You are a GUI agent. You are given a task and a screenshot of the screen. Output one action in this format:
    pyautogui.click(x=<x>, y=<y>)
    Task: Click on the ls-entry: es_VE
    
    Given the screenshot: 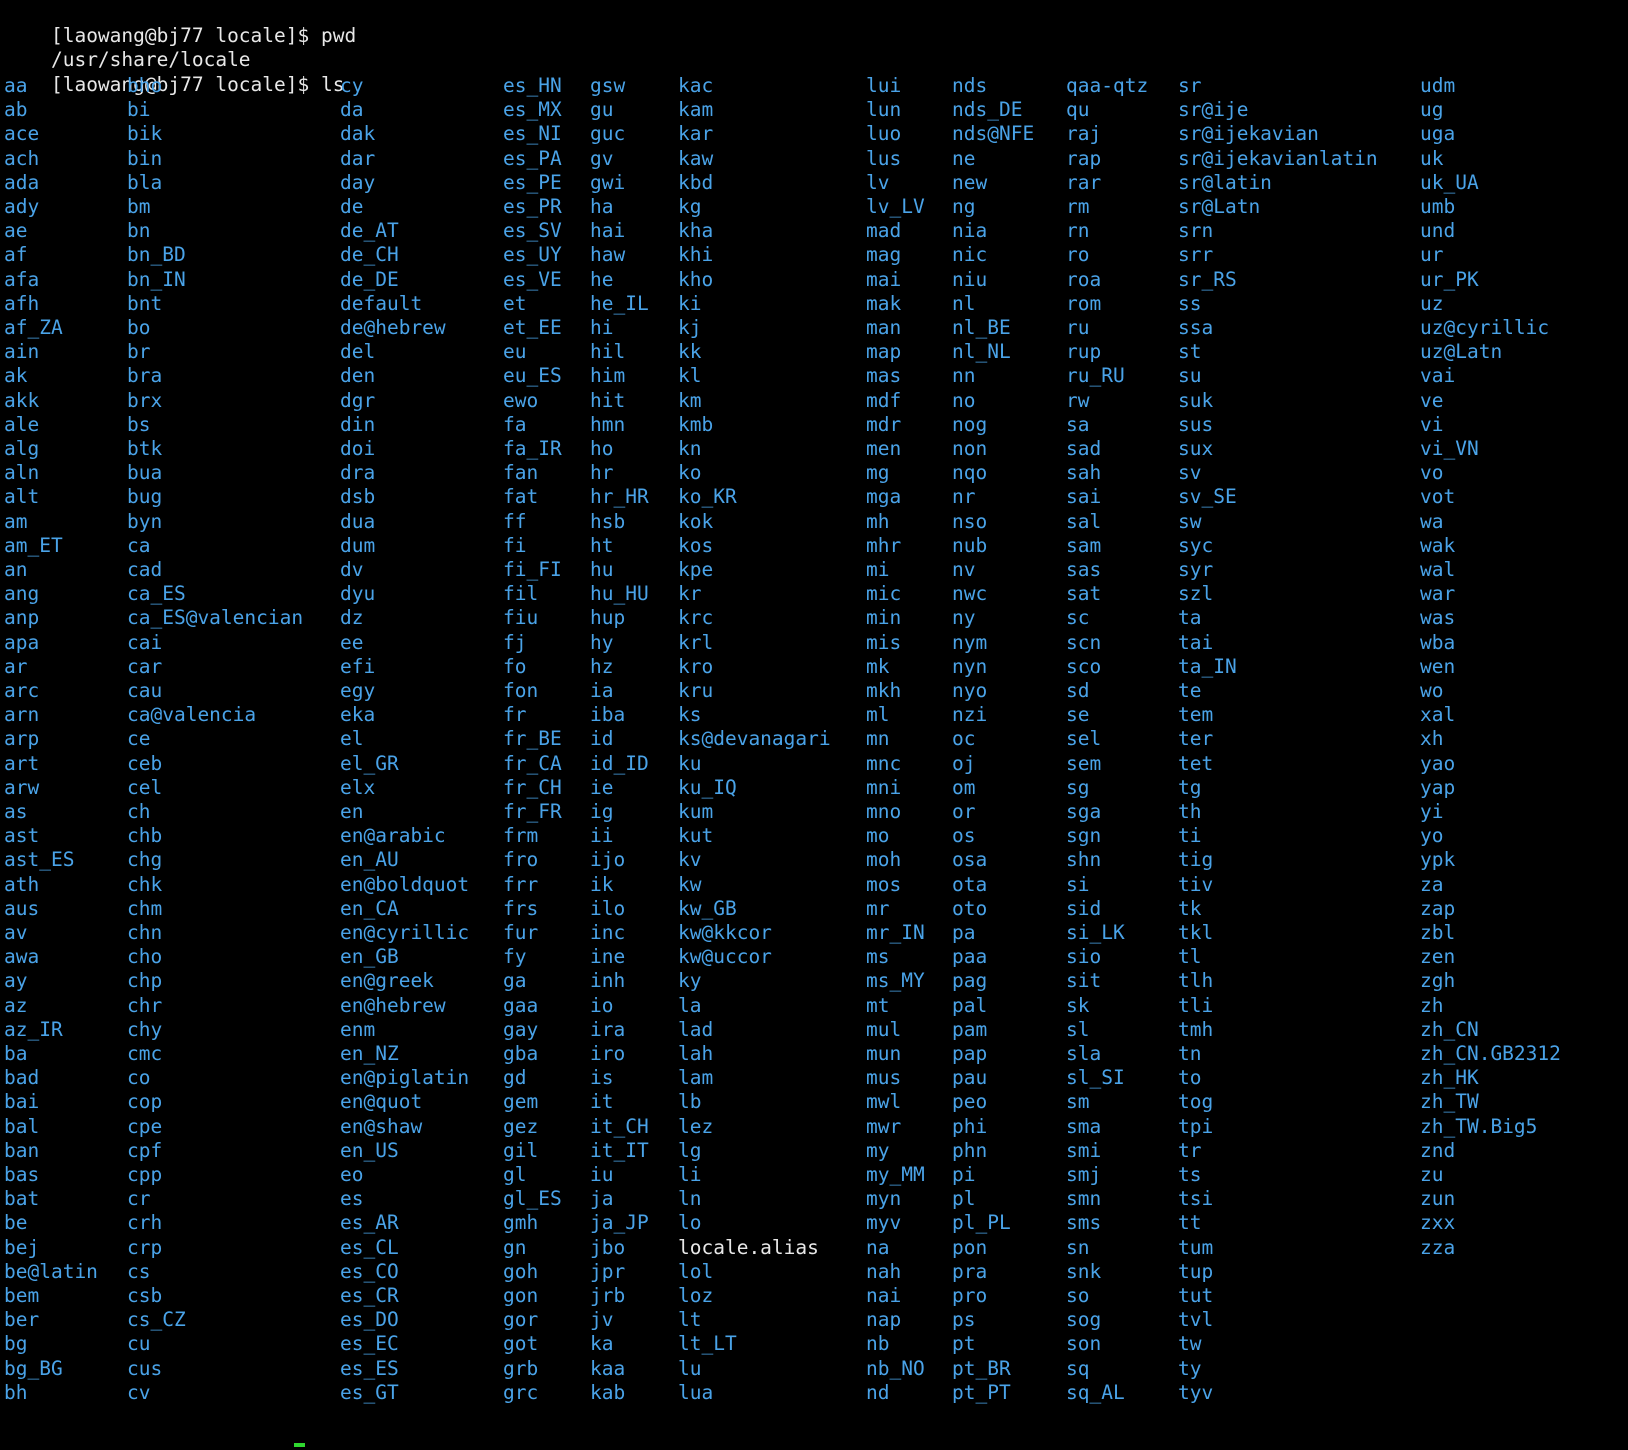 What is the action you would take?
    pyautogui.click(x=532, y=279)
    